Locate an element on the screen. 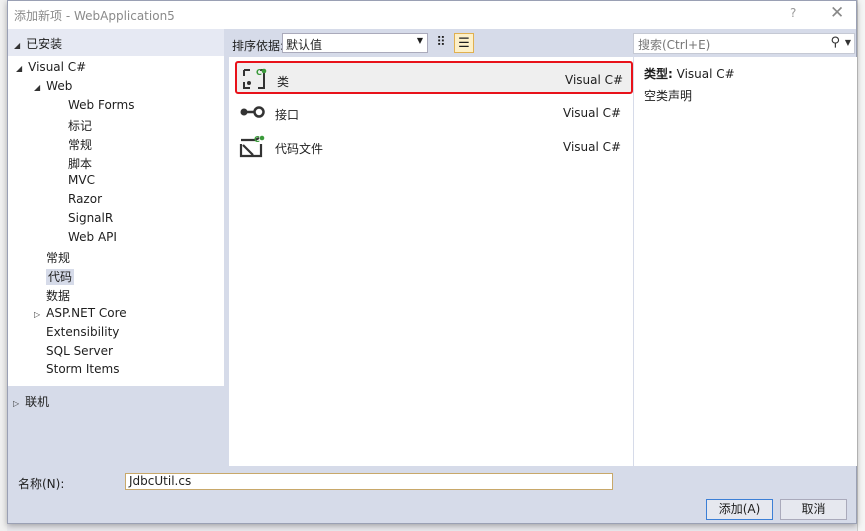  tree-node-label: Storm Items is located at coordinates (83, 369).